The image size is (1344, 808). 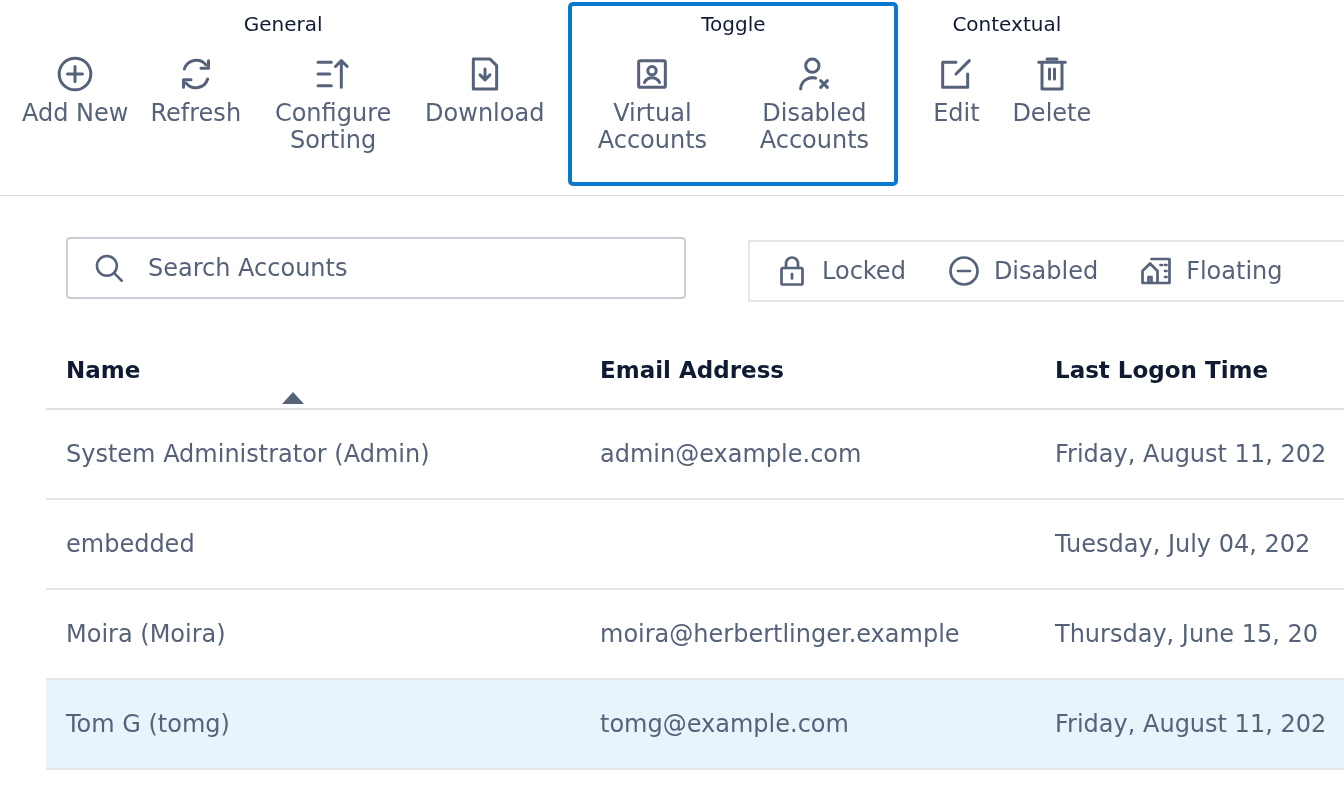 What do you see at coordinates (248, 454) in the screenshot?
I see `table-cell: System Administrator (Admin)` at bounding box center [248, 454].